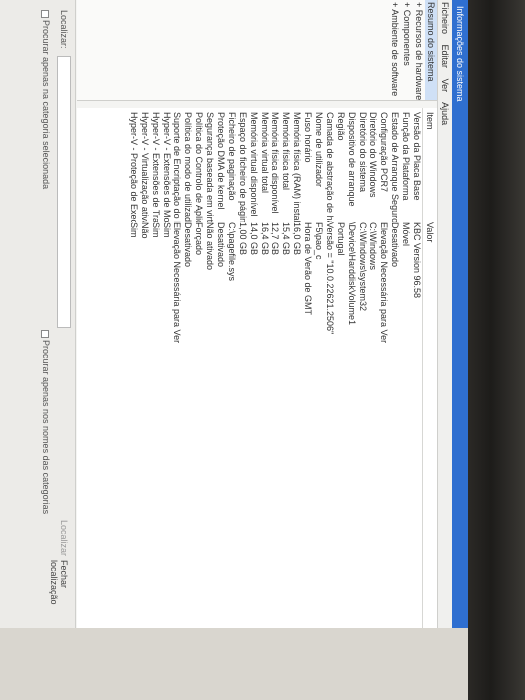 This screenshot has height=700, width=525. I want to click on checkbox-category-names-label: Procurar apenas nos nomes das categorias, so click(46, 427).